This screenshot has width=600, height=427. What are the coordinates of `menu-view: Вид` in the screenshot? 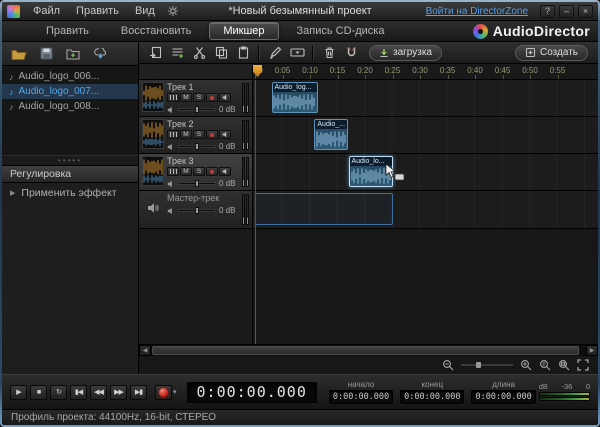 It's located at (145, 11).